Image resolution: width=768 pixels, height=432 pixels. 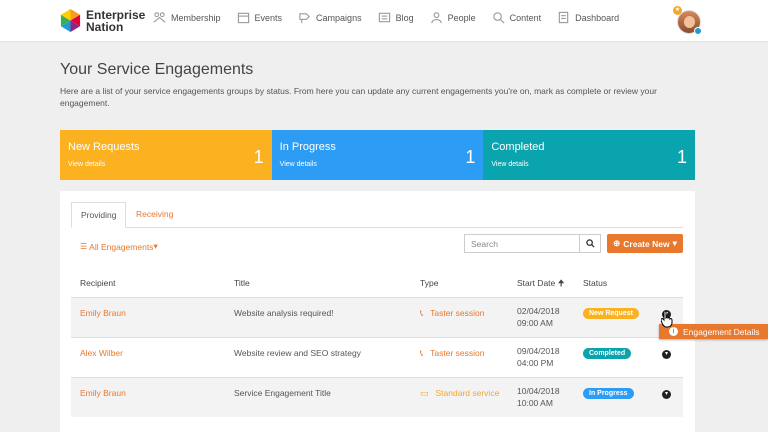 I want to click on start-date: 02/04/2018 09:00 AM, so click(x=538, y=317).